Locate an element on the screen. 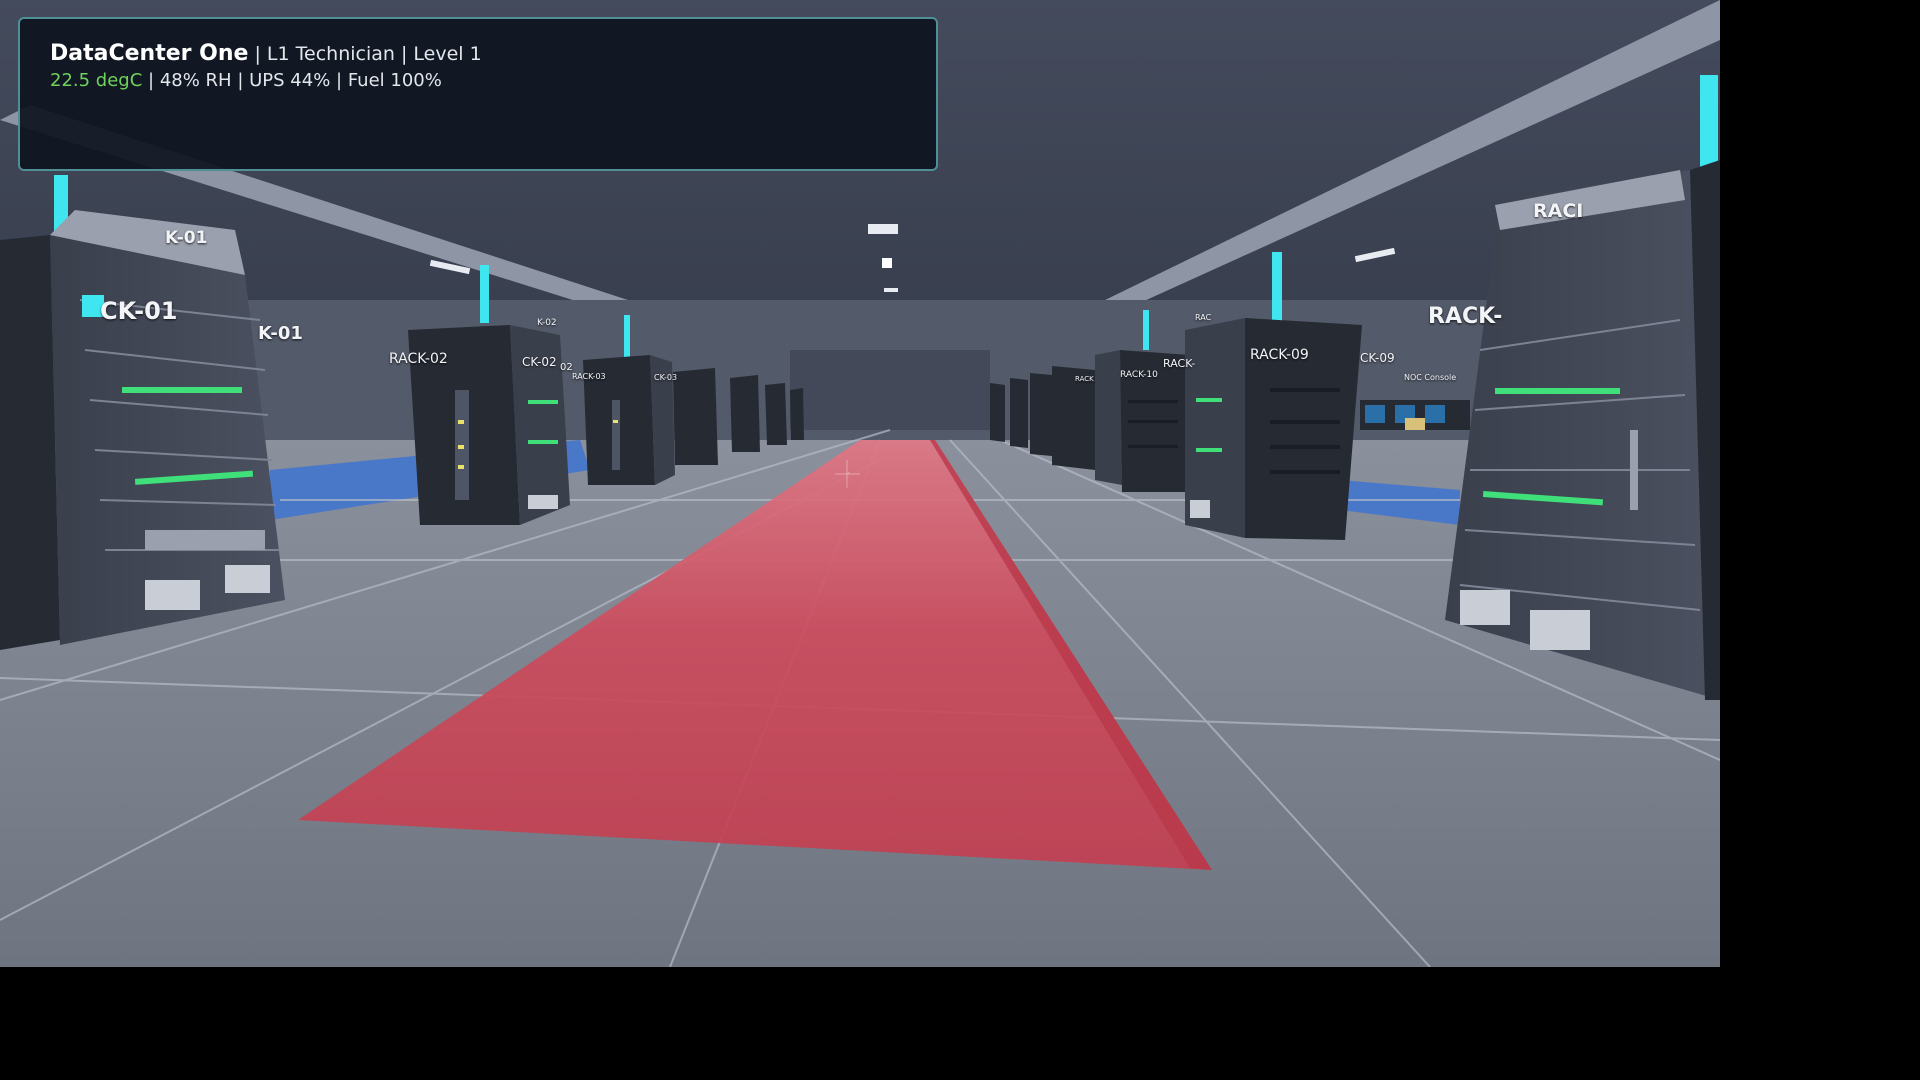  rack-label: RAC is located at coordinates (1203, 317).